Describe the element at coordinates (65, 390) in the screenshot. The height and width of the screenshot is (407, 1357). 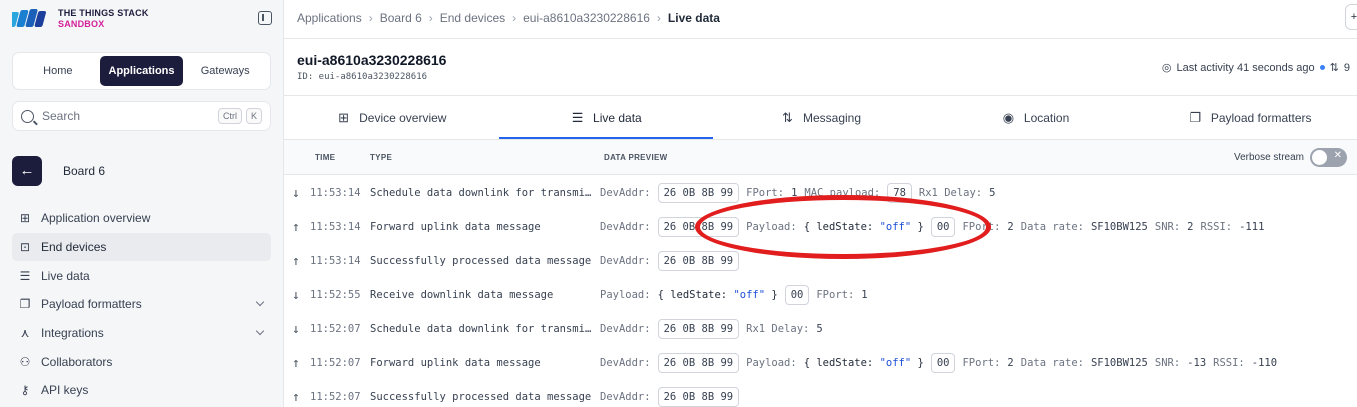
I see `sidebar-item-label: API keys` at that location.